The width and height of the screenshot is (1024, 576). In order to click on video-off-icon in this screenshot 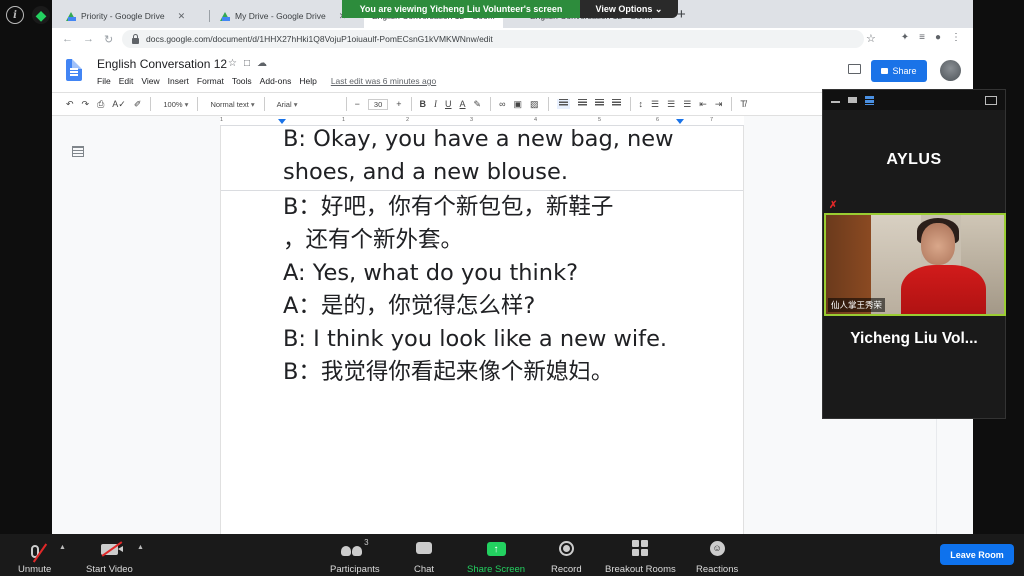, I will do `click(111, 548)`.